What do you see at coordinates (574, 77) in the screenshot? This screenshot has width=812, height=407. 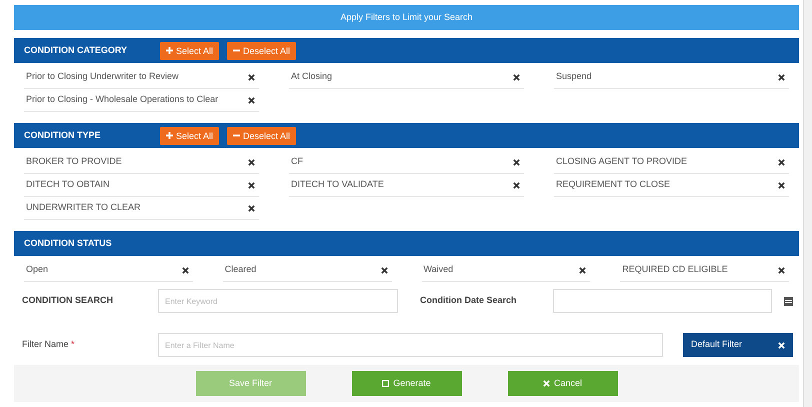 I see `chip-label: Suspend` at bounding box center [574, 77].